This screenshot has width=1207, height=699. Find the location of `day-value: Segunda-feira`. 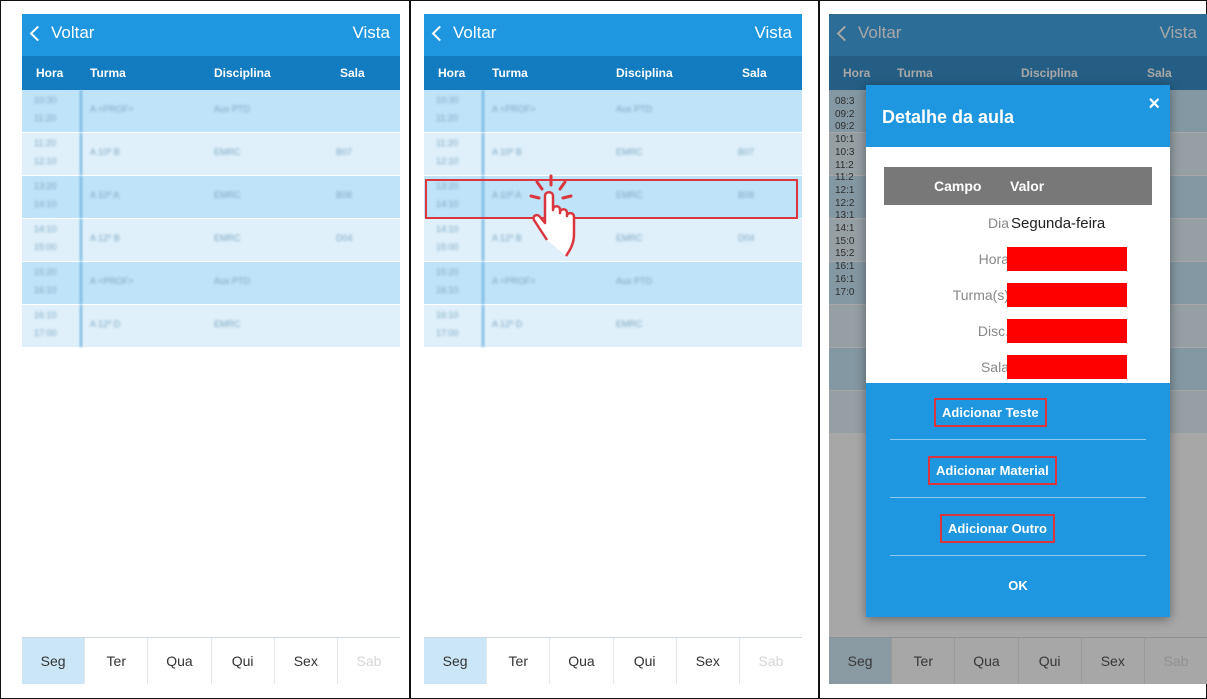

day-value: Segunda-feira is located at coordinates (1058, 223).